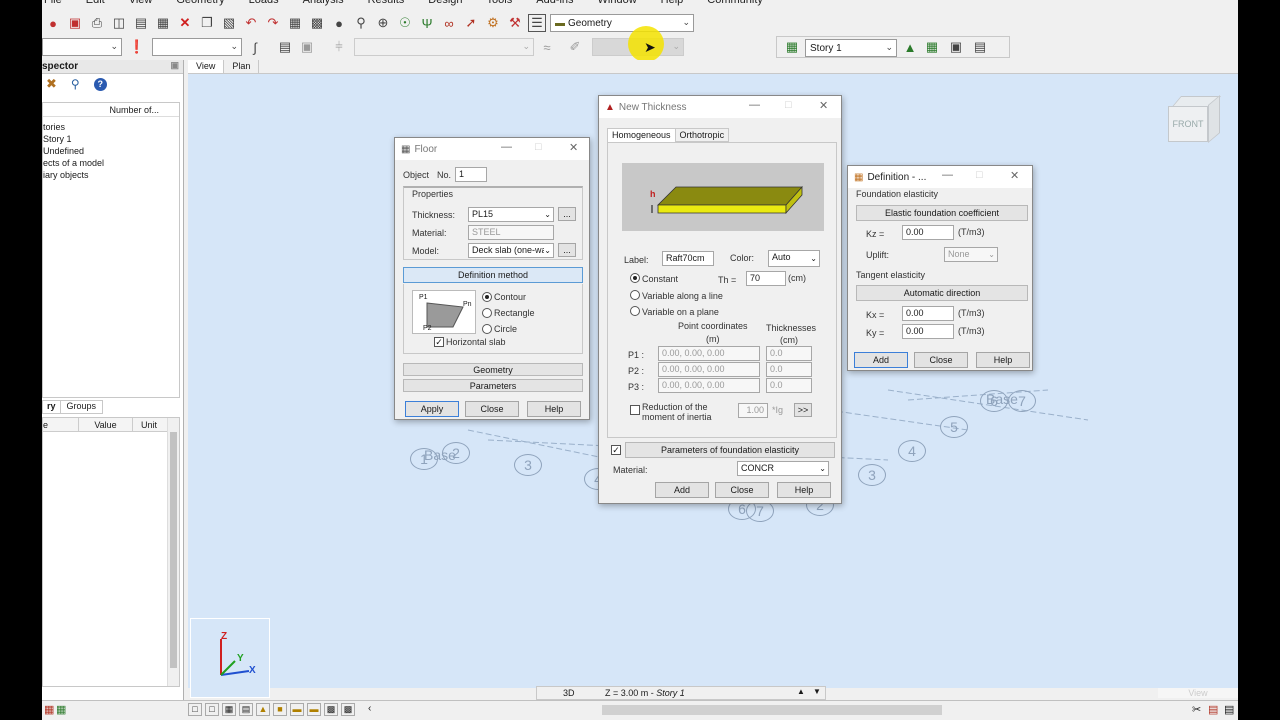  Describe the element at coordinates (439, 342) in the screenshot. I see `horizontal-slab-checkbox: ✓` at that location.